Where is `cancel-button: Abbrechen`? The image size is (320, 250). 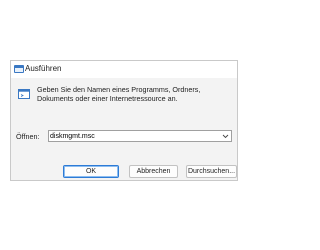 cancel-button: Abbrechen is located at coordinates (153, 171).